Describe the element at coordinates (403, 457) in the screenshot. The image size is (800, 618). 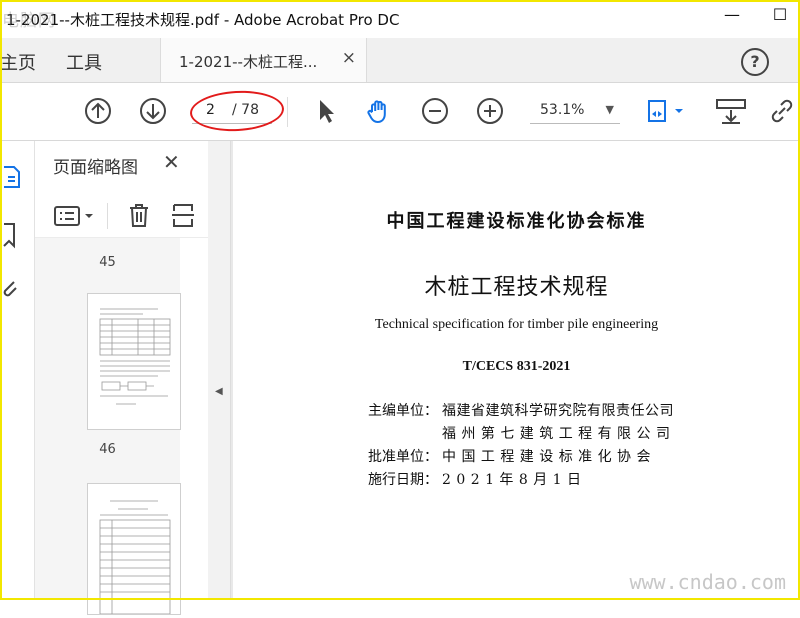
I see `info-label: 批准单位：` at that location.